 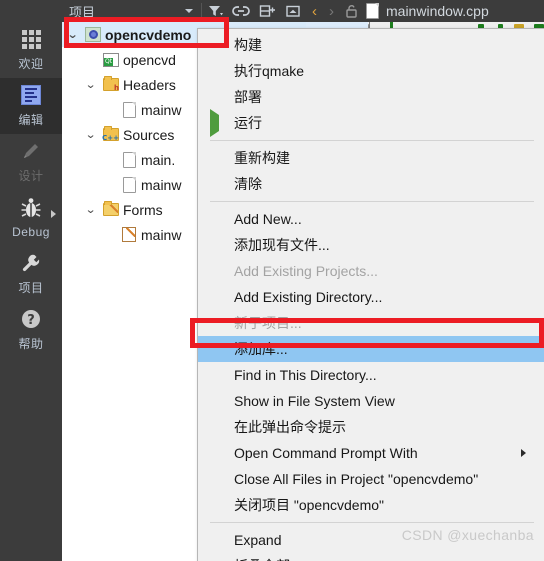 What do you see at coordinates (31, 319) in the screenshot?
I see `question-mark-icon: ?` at bounding box center [31, 319].